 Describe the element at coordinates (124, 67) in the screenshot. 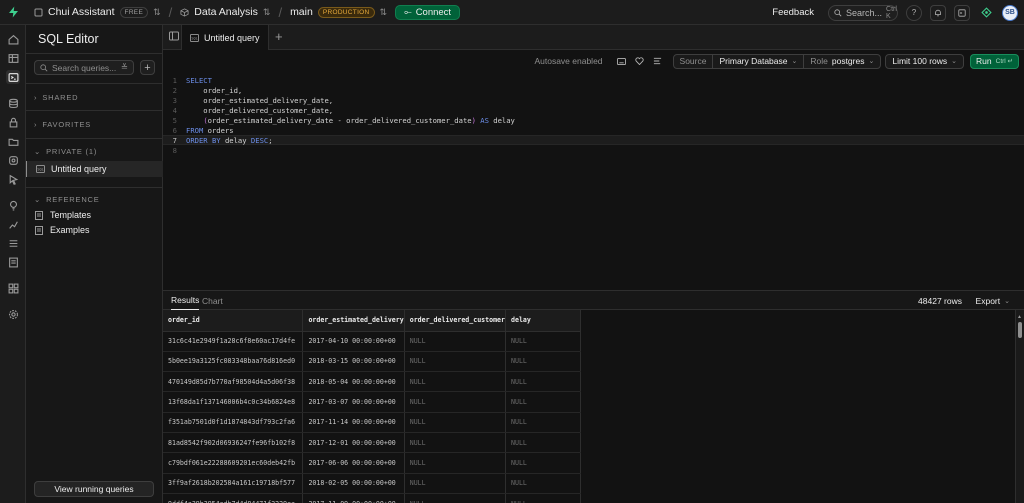

I see `filter-icon: ≚` at that location.